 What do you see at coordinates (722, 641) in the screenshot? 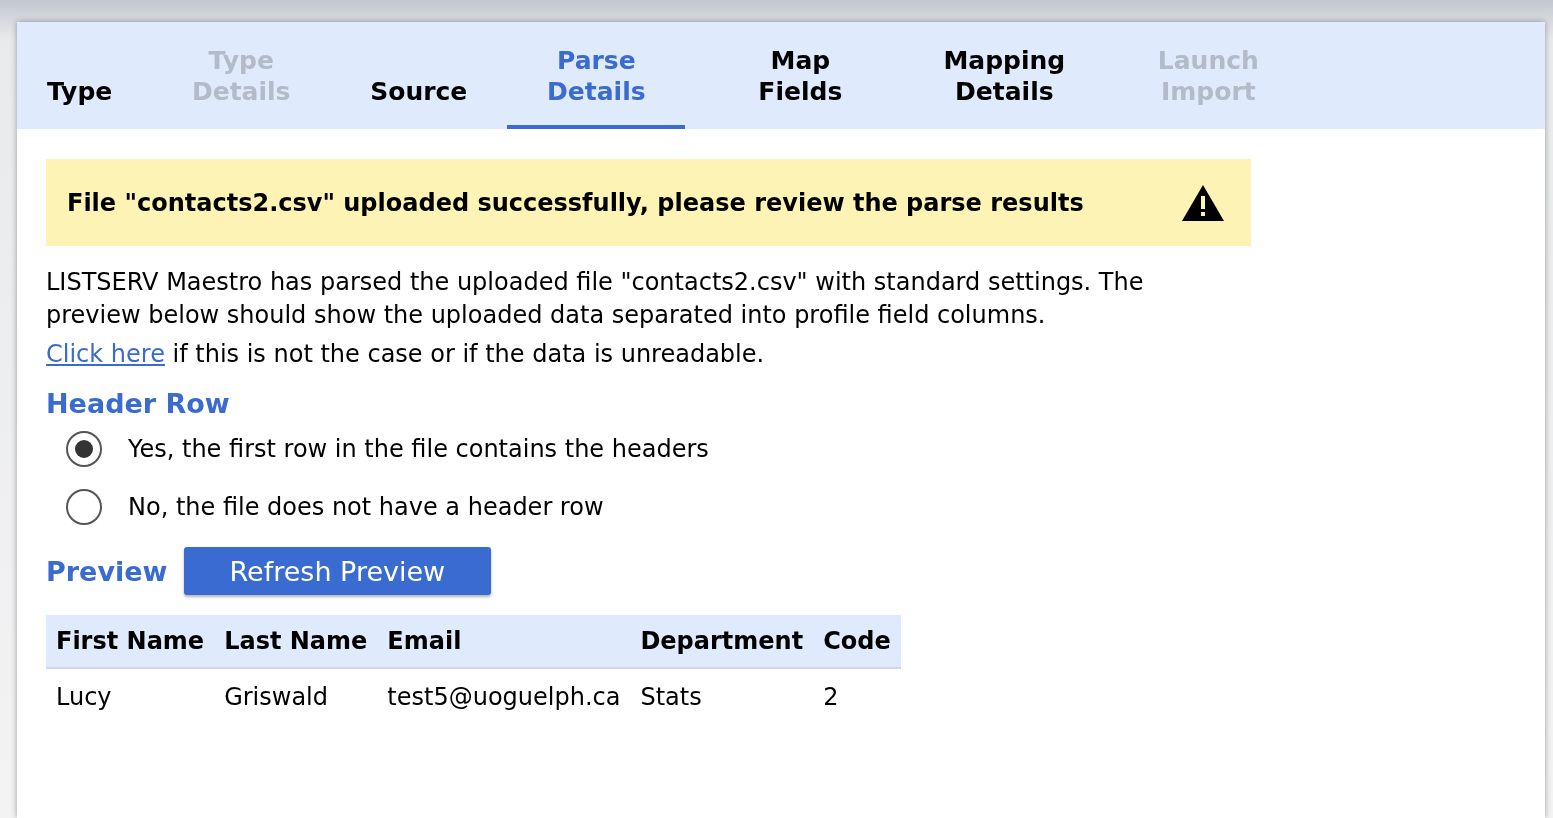
I see `column-header: Department` at bounding box center [722, 641].